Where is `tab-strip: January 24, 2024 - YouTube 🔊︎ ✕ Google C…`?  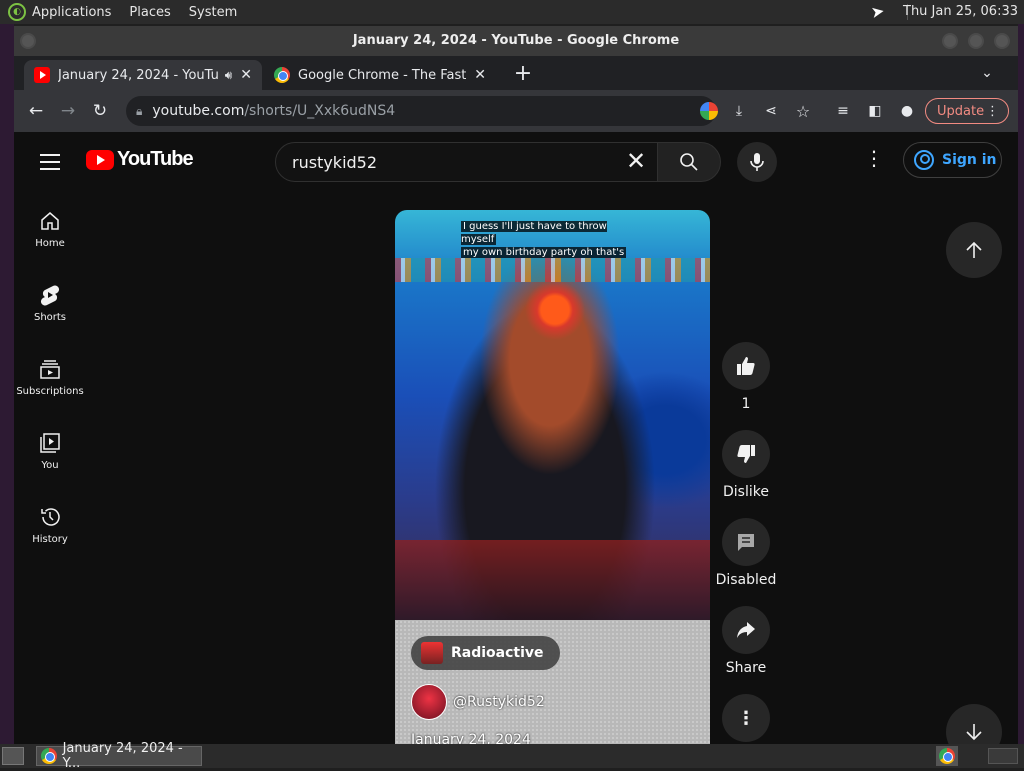 tab-strip: January 24, 2024 - YouTube 🔊︎ ✕ Google C… is located at coordinates (516, 73).